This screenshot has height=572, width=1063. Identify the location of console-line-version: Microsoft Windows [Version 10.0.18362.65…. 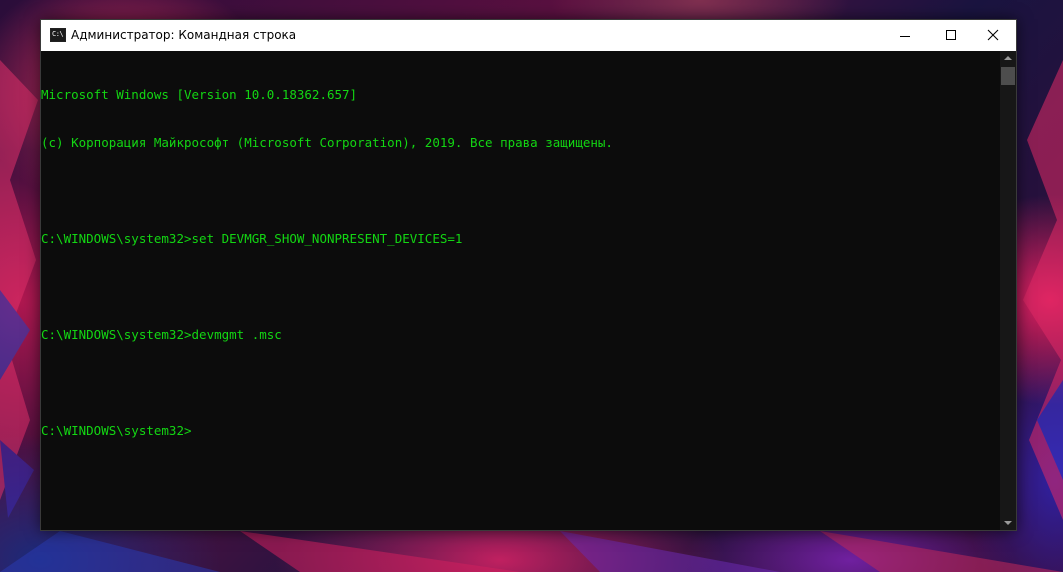
(199, 94).